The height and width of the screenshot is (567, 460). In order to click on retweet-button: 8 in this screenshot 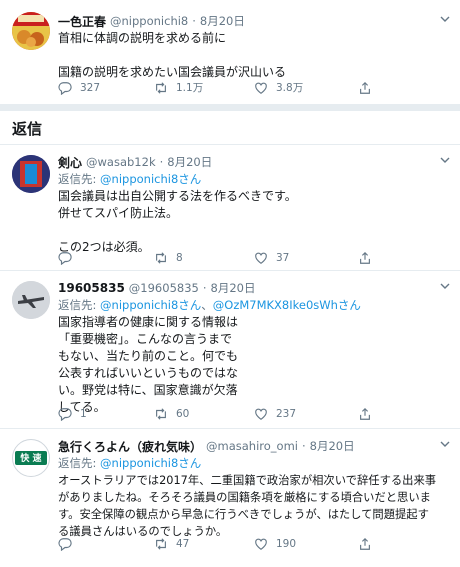, I will do `click(204, 258)`.